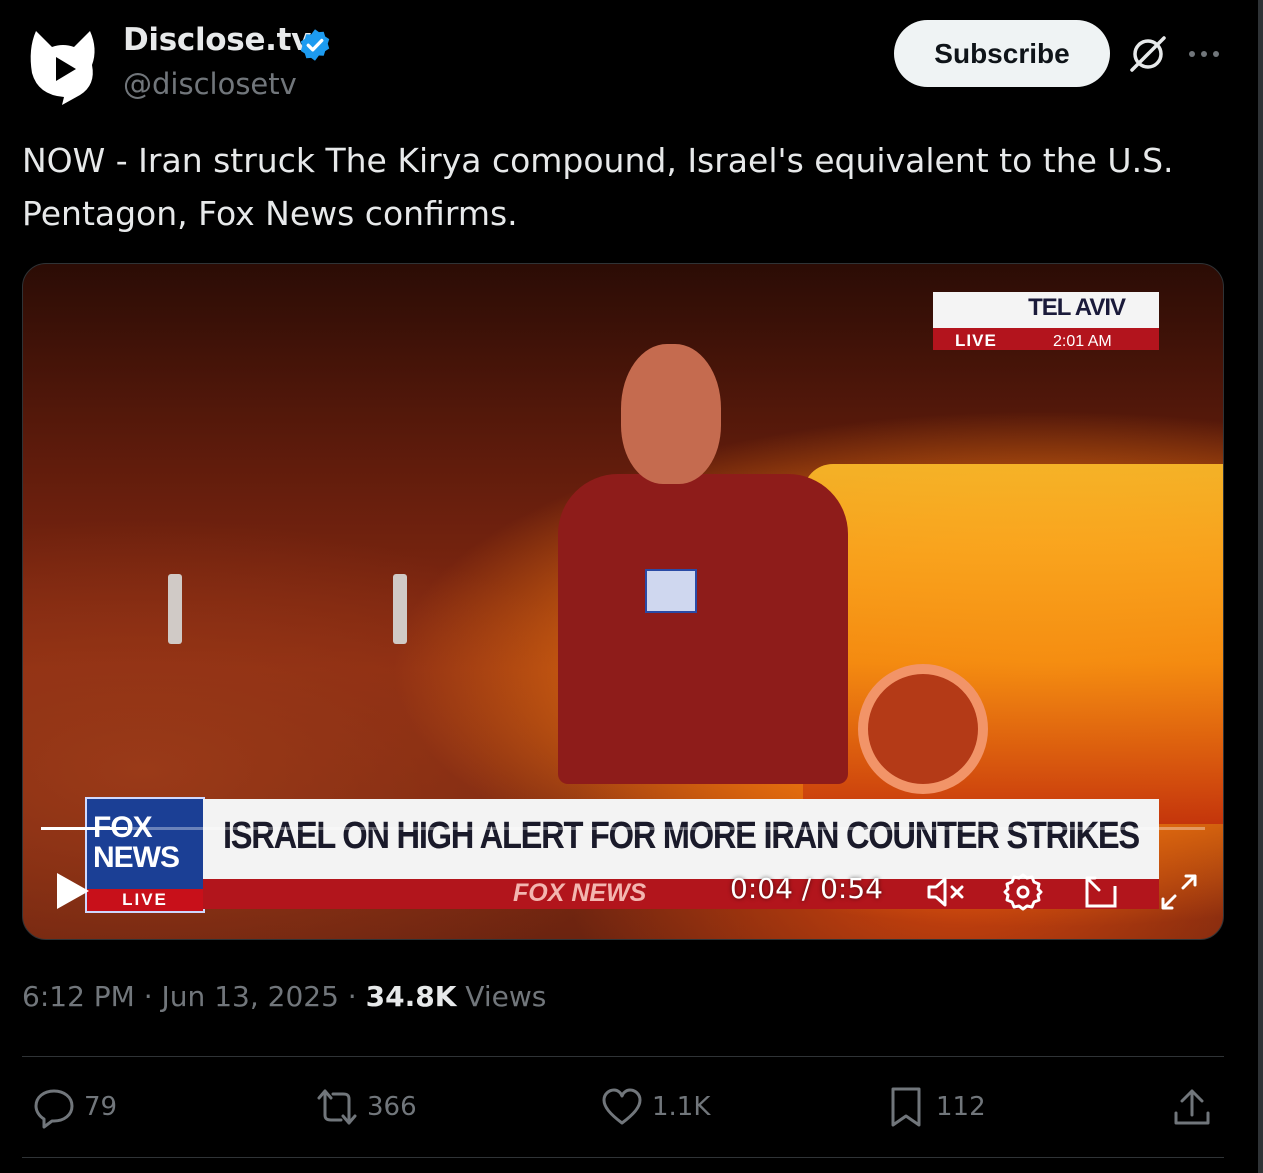 This screenshot has width=1263, height=1173. What do you see at coordinates (1192, 1107) in the screenshot?
I see `share-icon` at bounding box center [1192, 1107].